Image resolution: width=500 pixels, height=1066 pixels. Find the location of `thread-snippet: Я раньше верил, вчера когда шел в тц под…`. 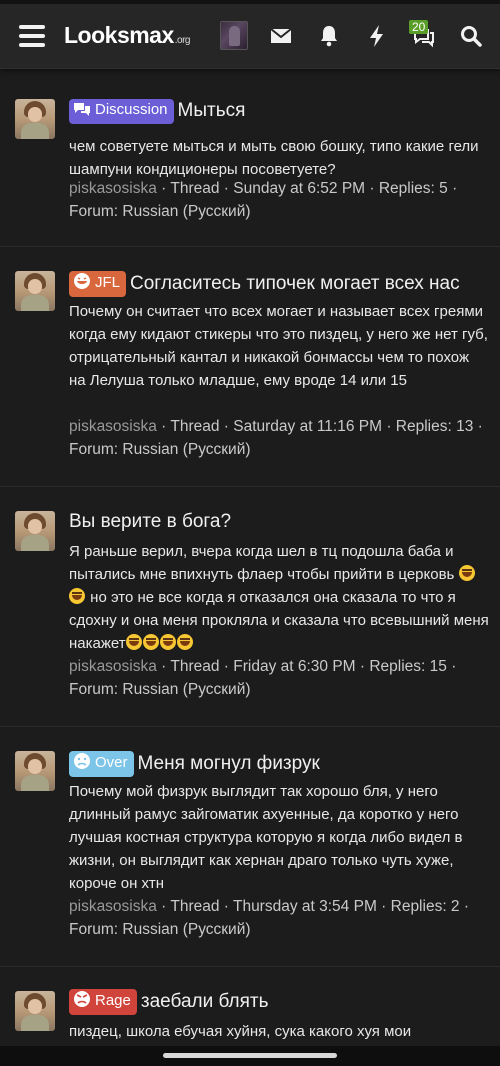

thread-snippet: Я раньше верил, вчера когда шел в тц под… is located at coordinates (279, 597).